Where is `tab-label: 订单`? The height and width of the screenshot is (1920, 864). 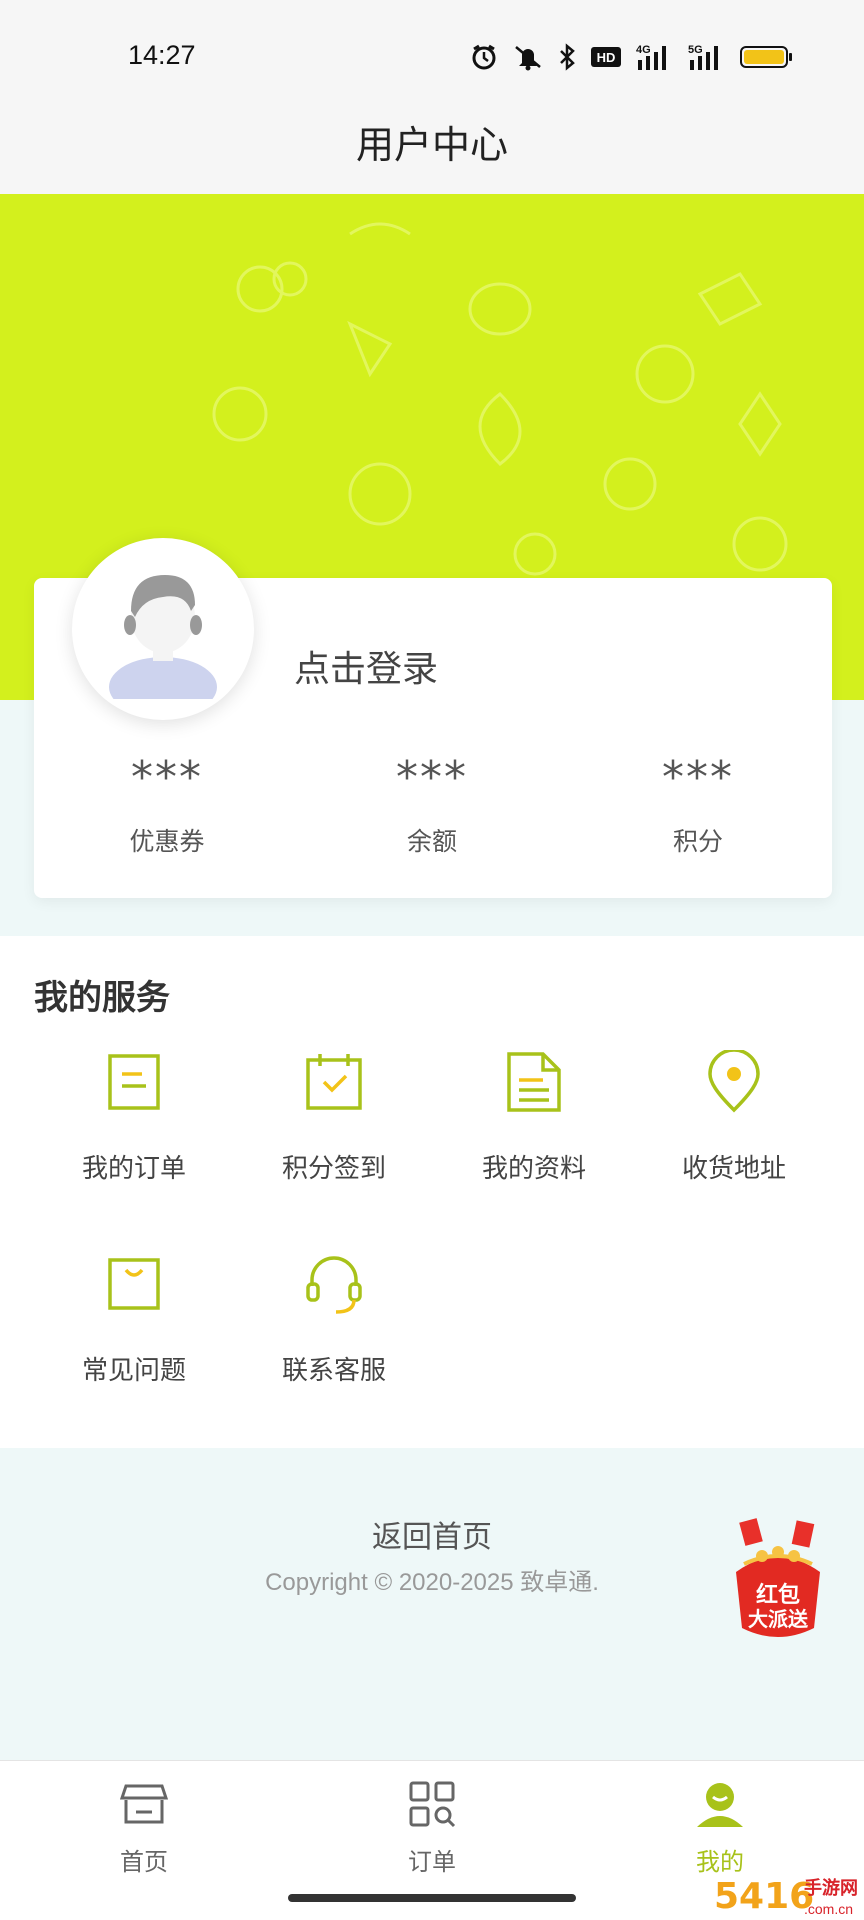
tab-label: 订单 is located at coordinates (432, 1862).